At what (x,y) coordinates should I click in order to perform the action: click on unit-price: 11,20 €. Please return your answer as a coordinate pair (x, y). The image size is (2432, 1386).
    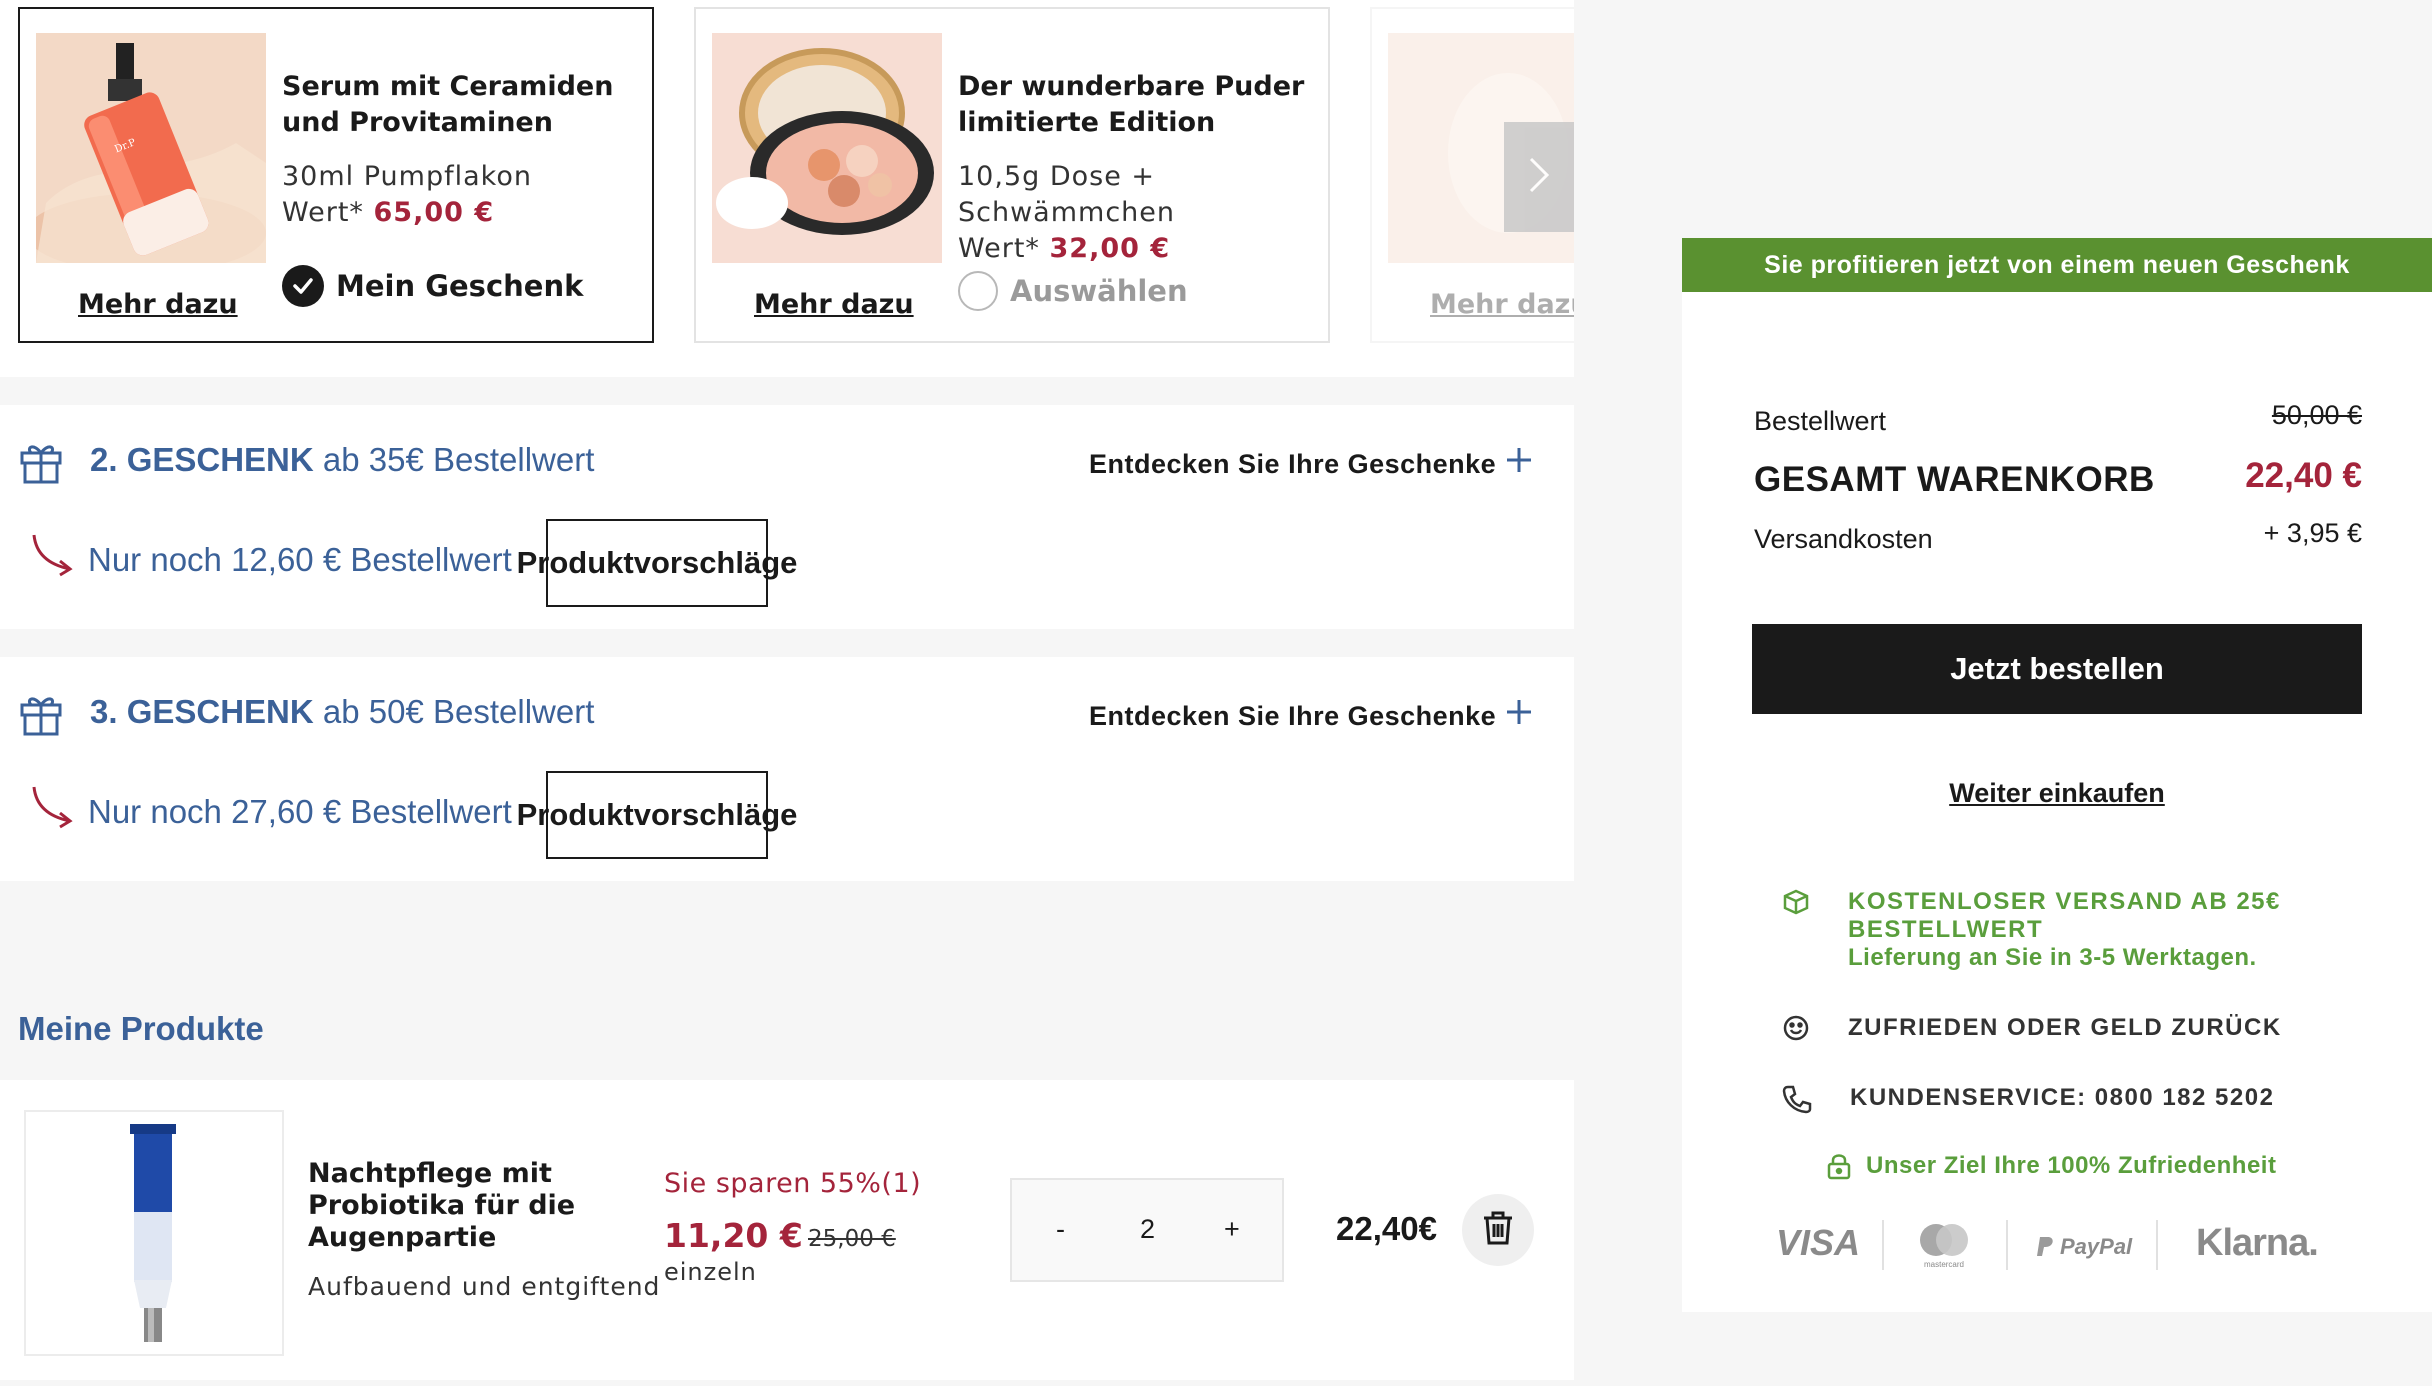
    Looking at the image, I should click on (733, 1235).